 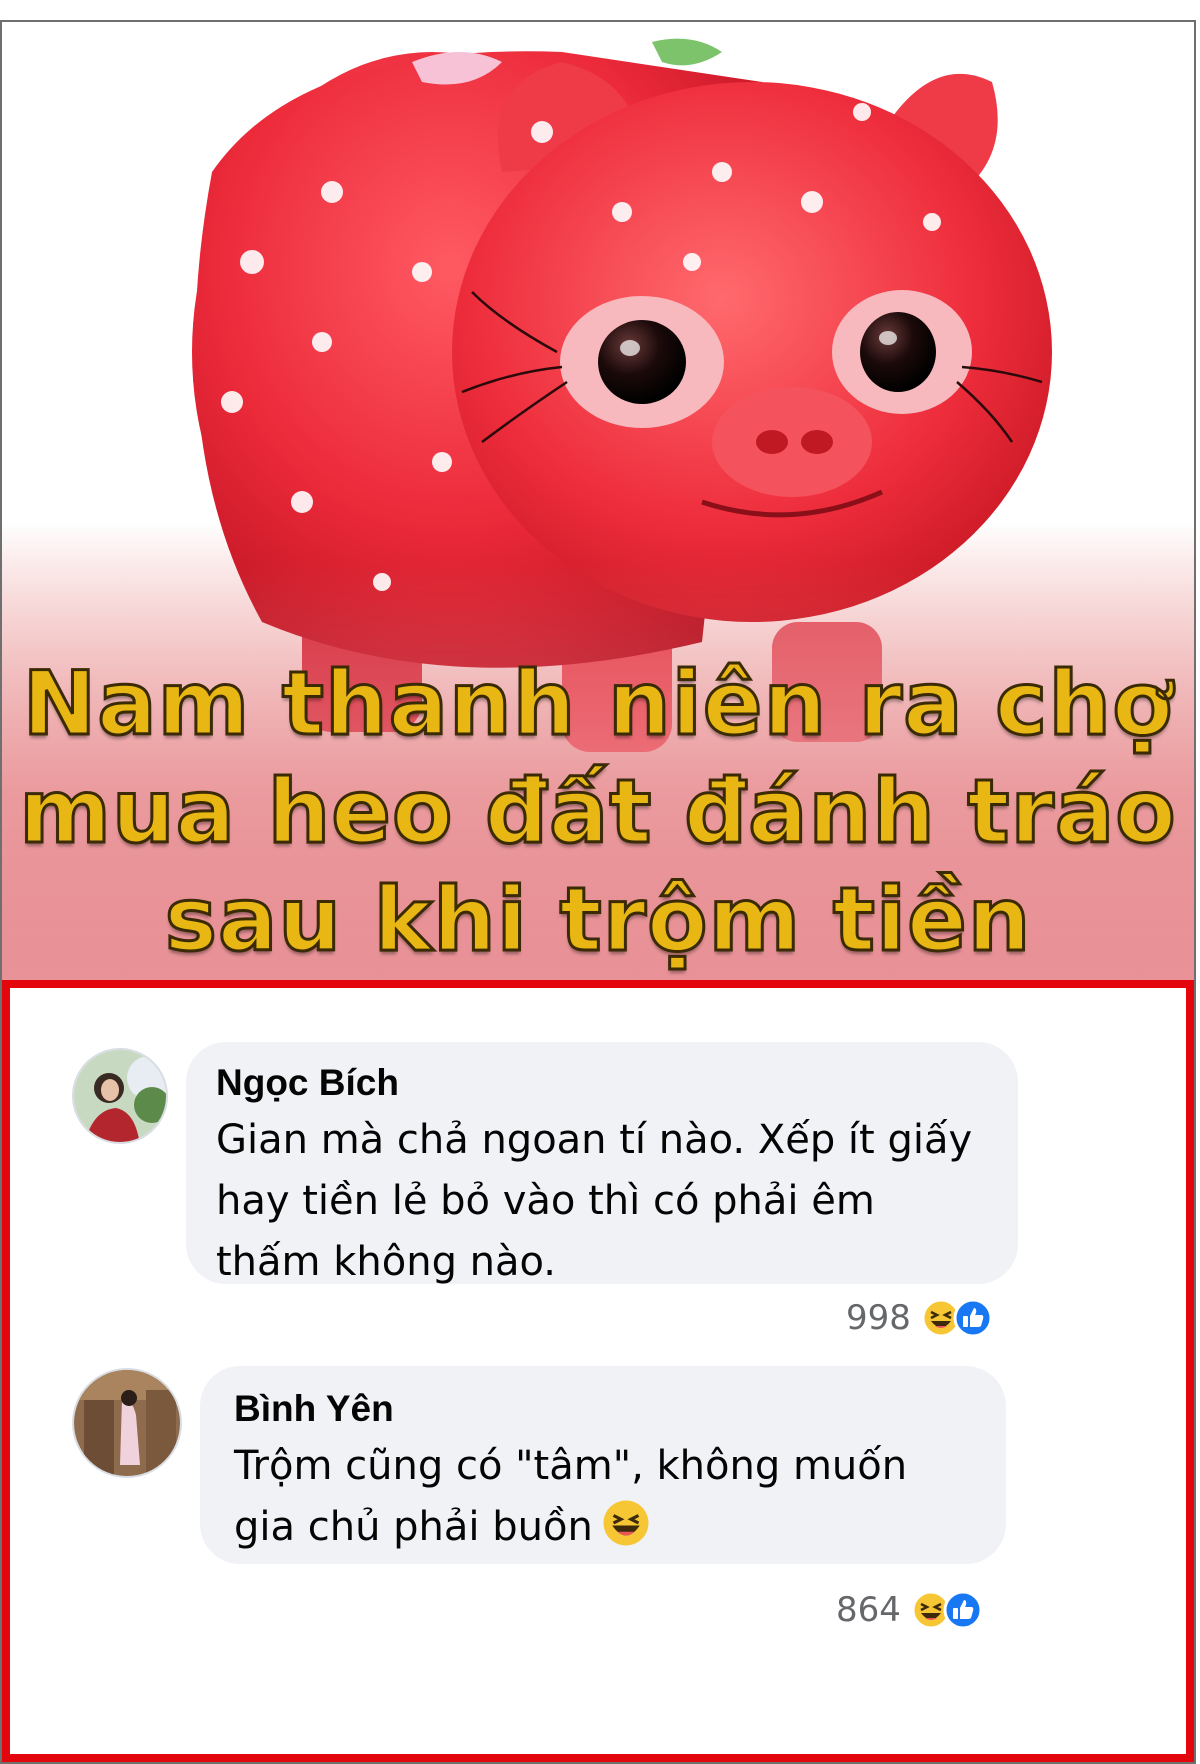 I want to click on comment-author: Bình Yên, so click(x=603, y=1409).